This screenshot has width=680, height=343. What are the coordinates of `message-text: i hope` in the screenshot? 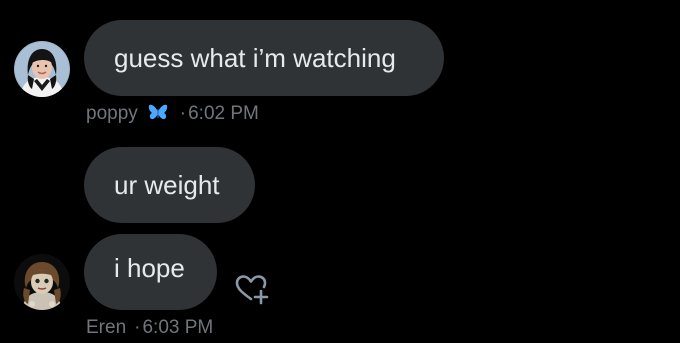 It's located at (149, 268).